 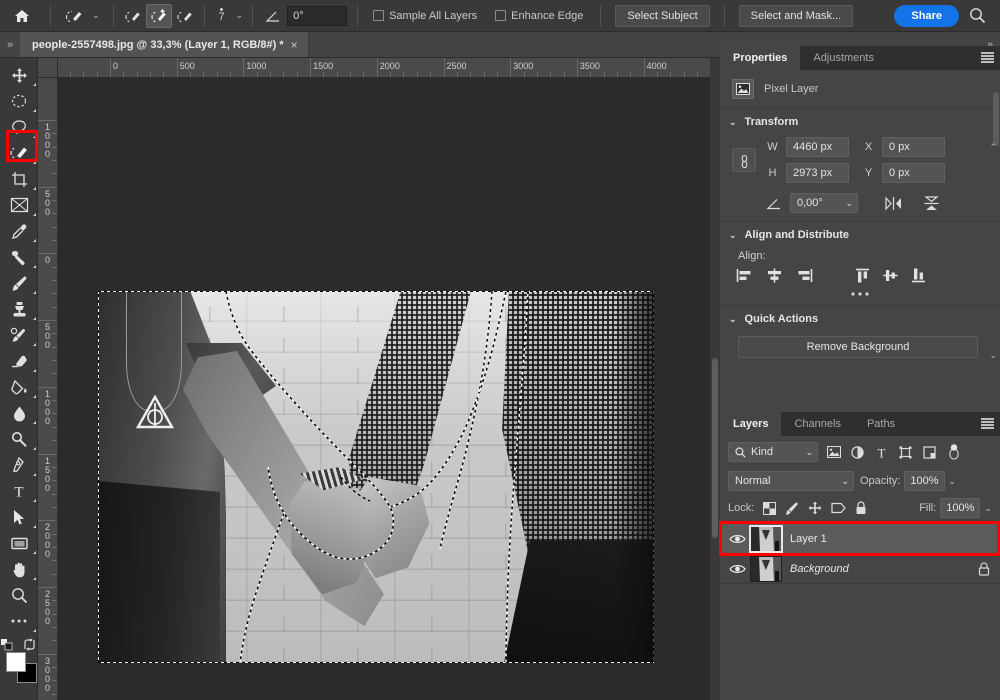 I want to click on blend-mode-select: Normal ⌄, so click(x=791, y=481).